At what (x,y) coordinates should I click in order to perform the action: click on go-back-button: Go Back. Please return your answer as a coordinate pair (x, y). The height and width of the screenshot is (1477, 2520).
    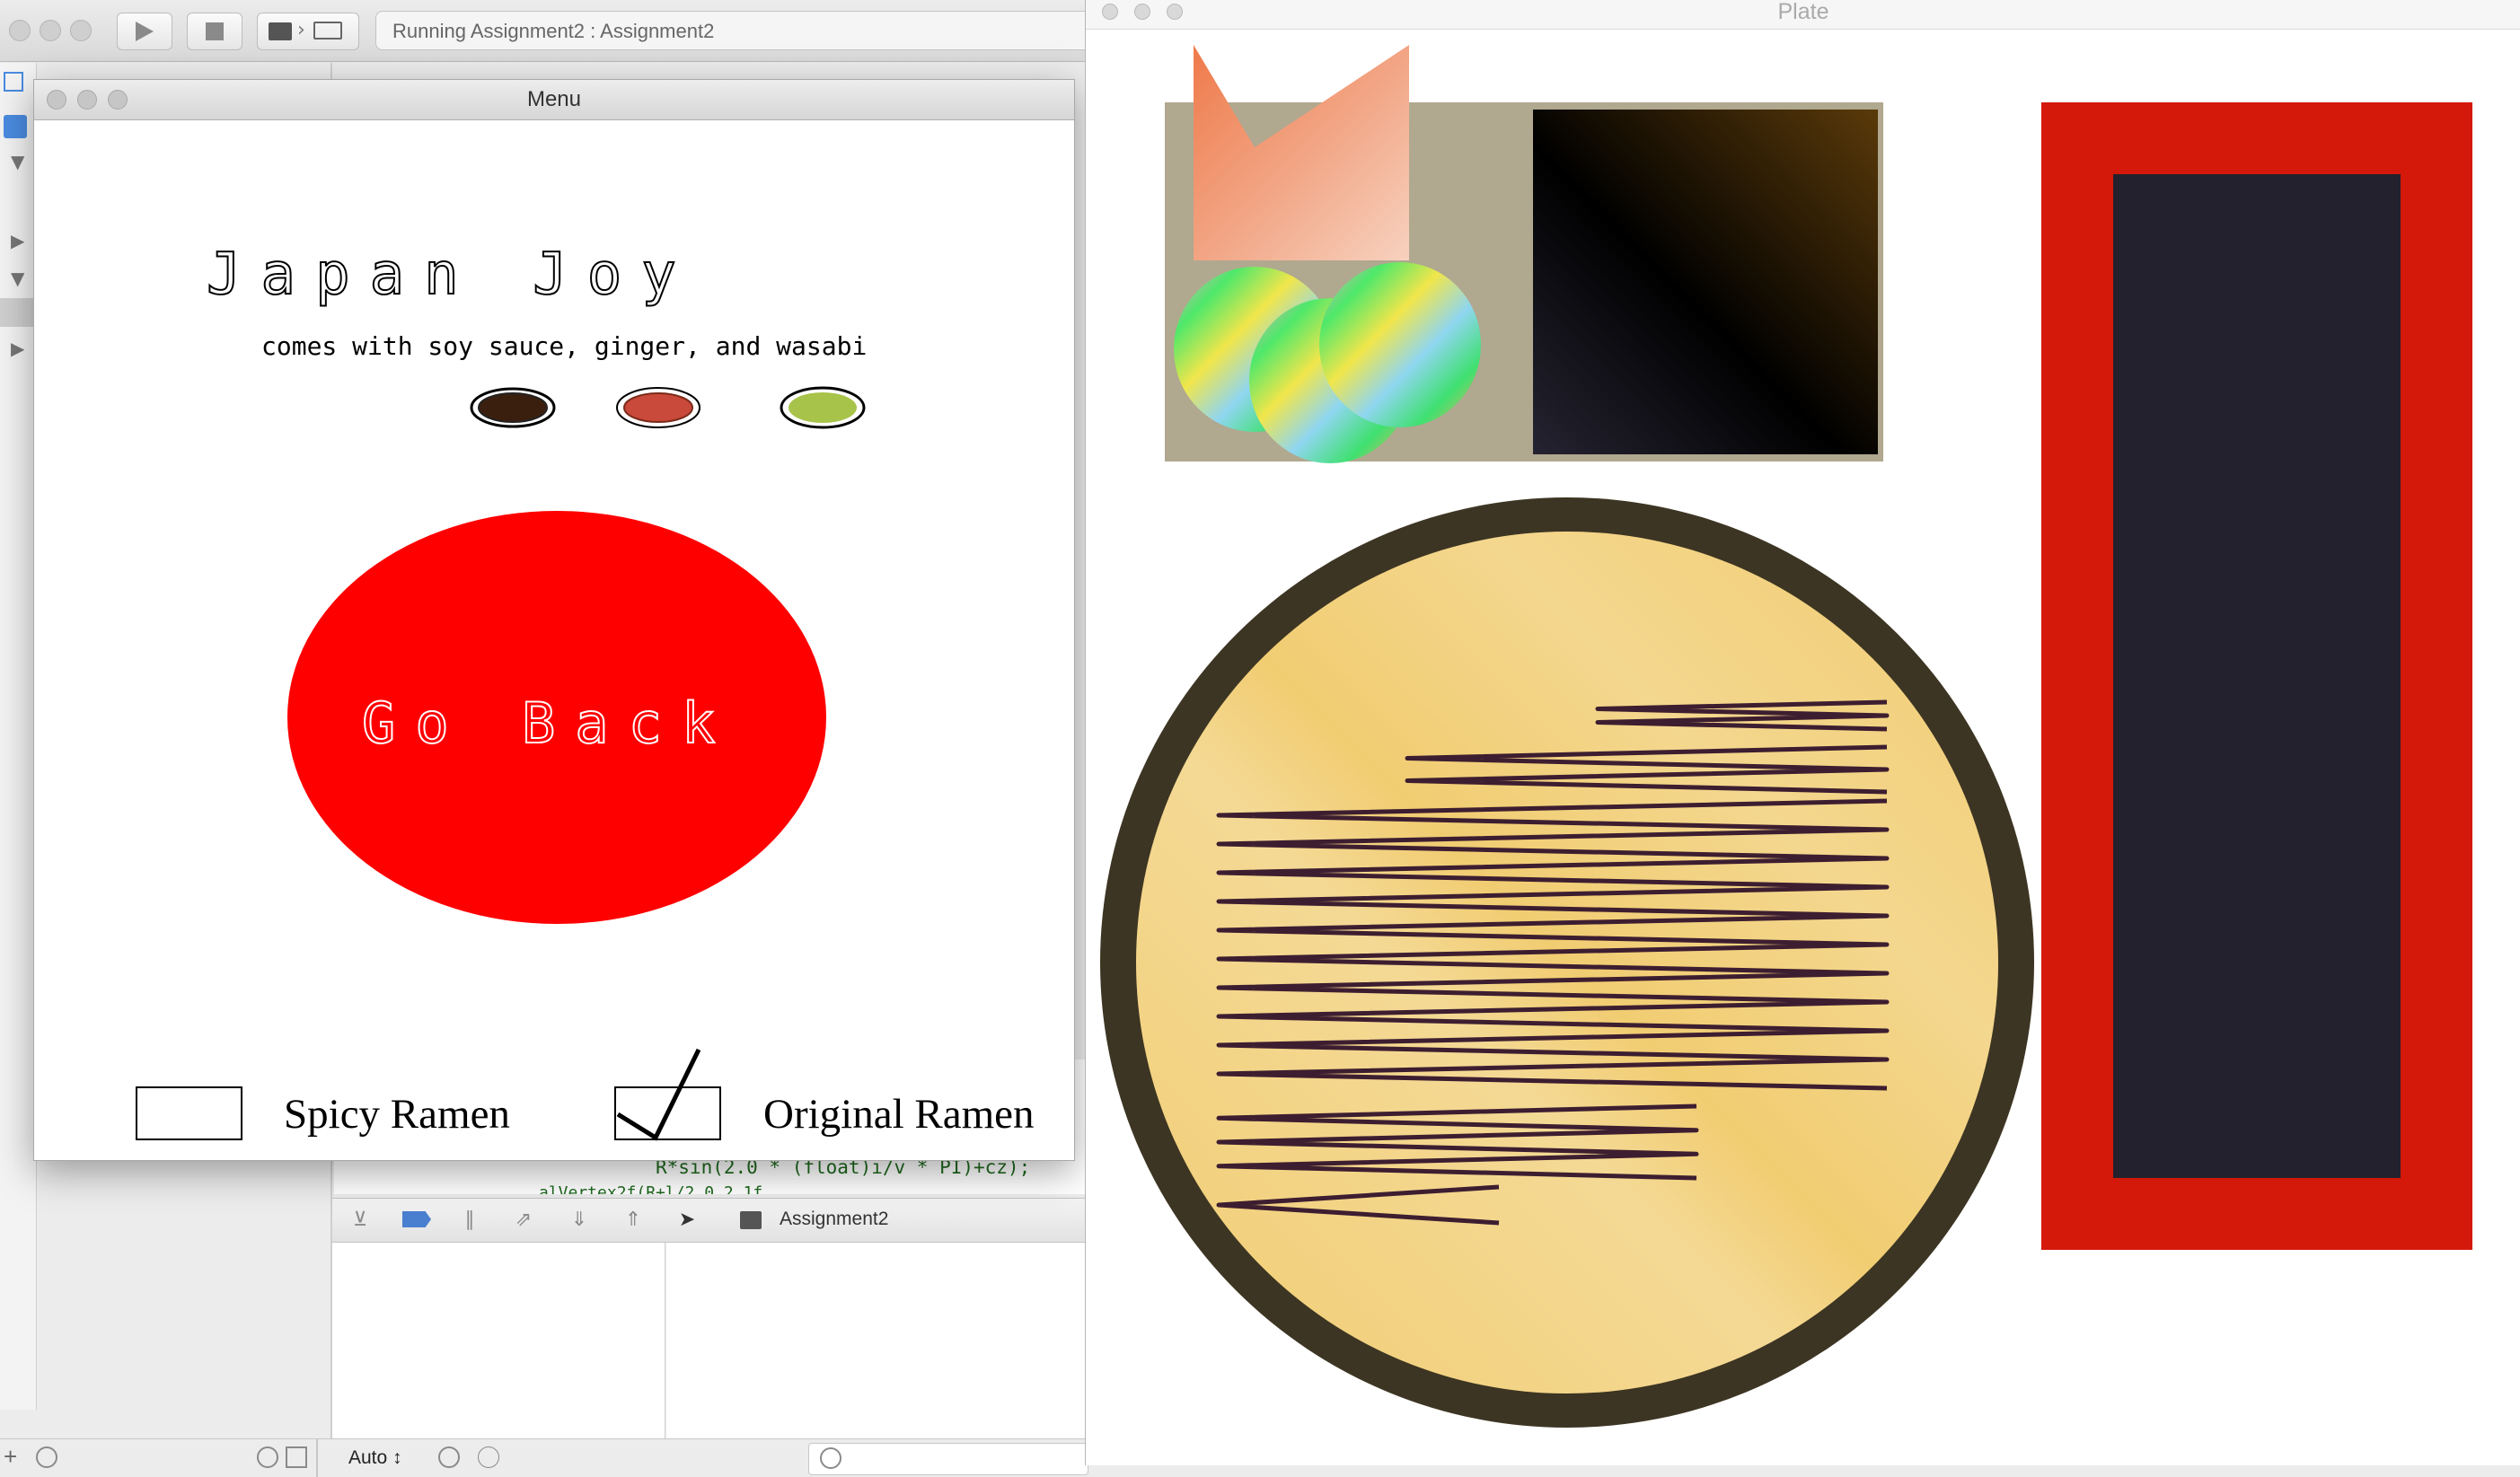
    Looking at the image, I should click on (556, 717).